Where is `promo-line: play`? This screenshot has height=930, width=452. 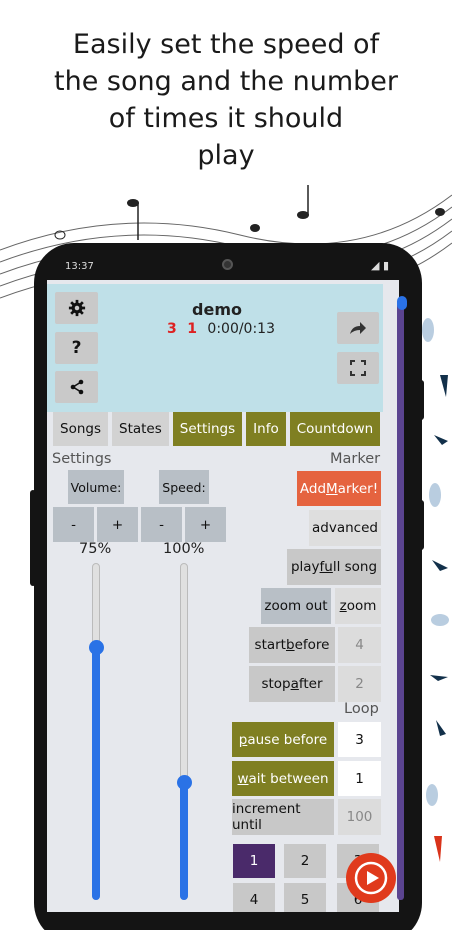
promo-line: play is located at coordinates (226, 155).